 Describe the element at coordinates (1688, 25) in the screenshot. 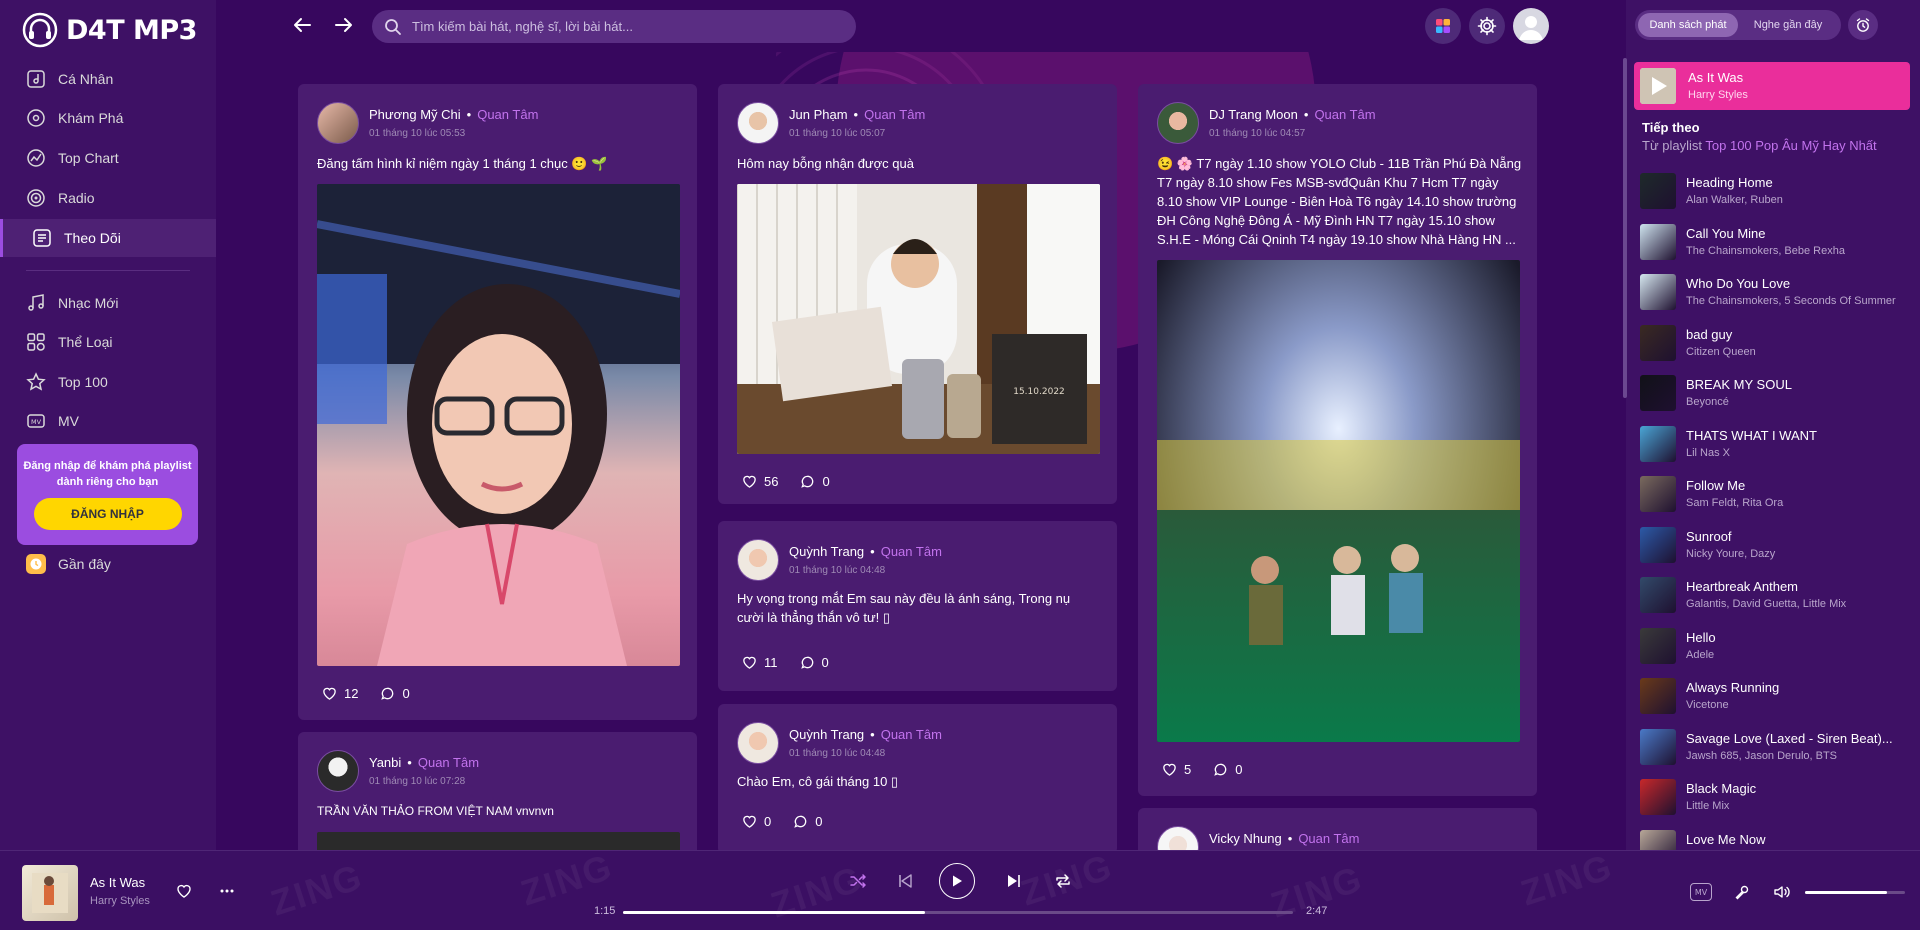

I see `tab-danh-sach-phat: Danh sách phát` at that location.